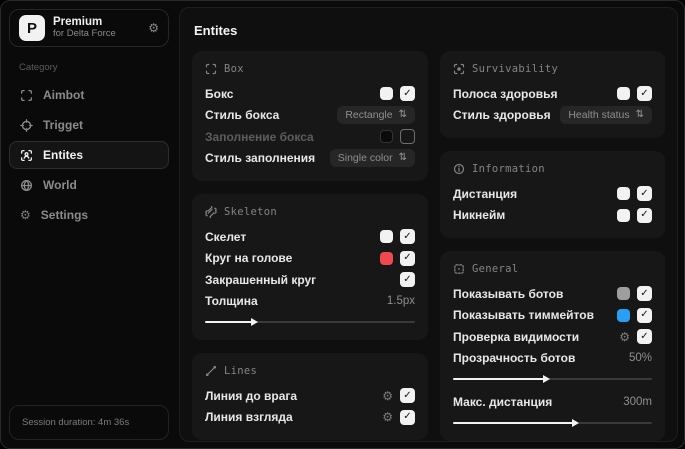 The image size is (685, 449). Describe the element at coordinates (63, 125) in the screenshot. I see `sidebar-item-label: Trigget` at that location.